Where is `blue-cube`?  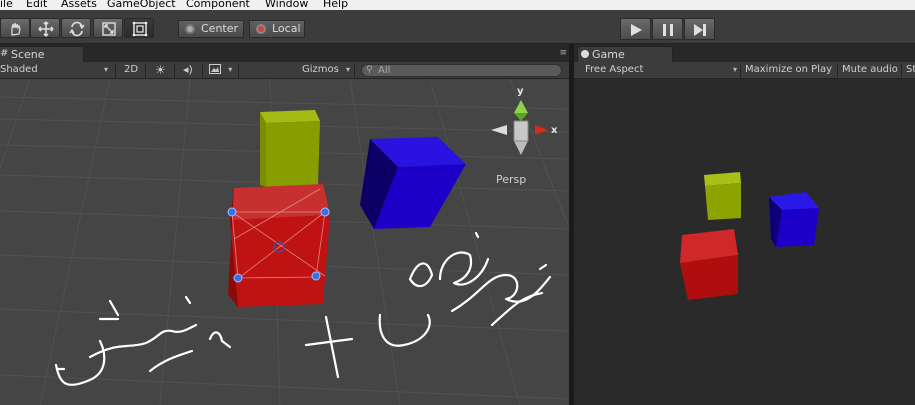 blue-cube is located at coordinates (413, 183).